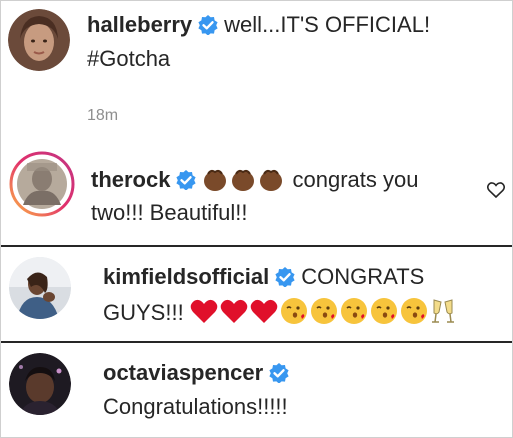  What do you see at coordinates (355, 179) in the screenshot?
I see `comment-text: congrats you` at bounding box center [355, 179].